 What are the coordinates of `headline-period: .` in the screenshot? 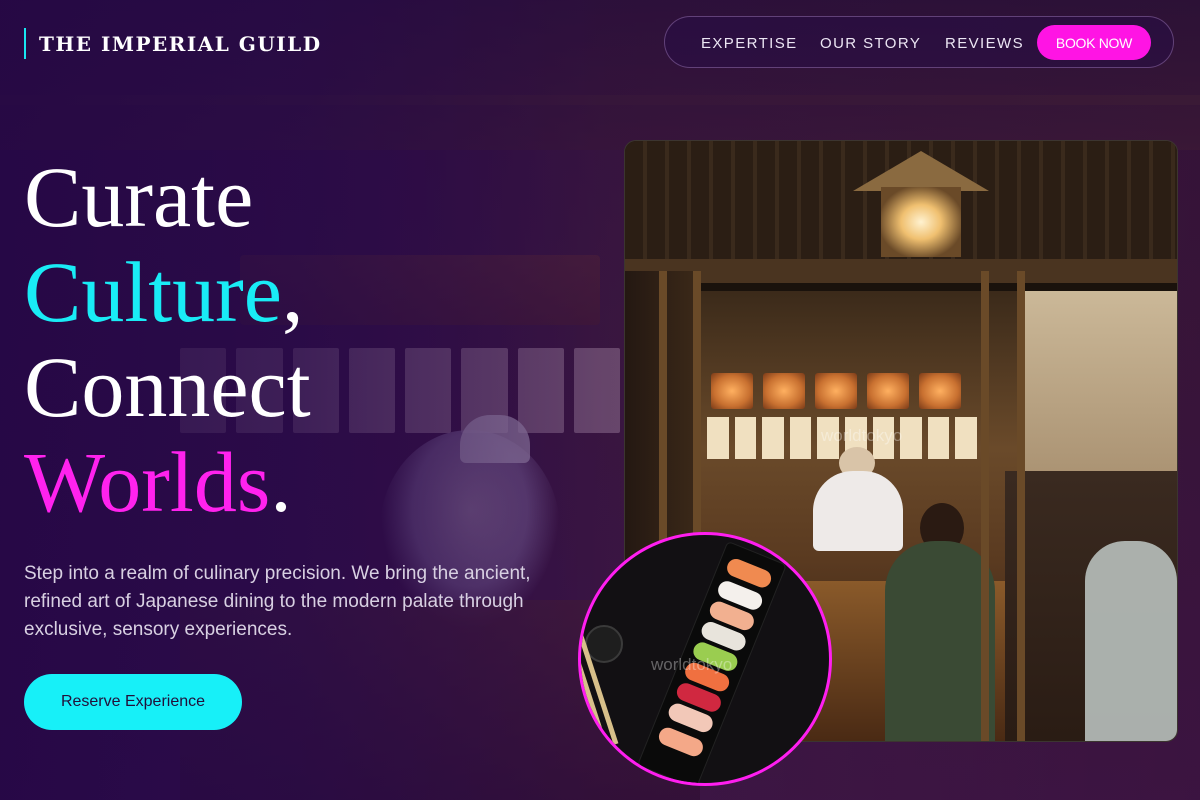 It's located at (281, 482).